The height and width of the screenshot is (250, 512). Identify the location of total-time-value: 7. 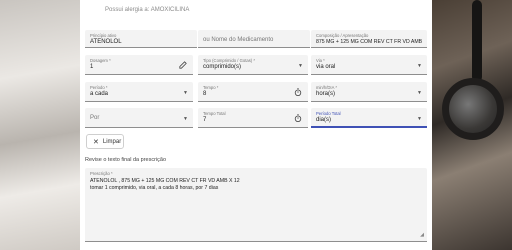
(205, 120).